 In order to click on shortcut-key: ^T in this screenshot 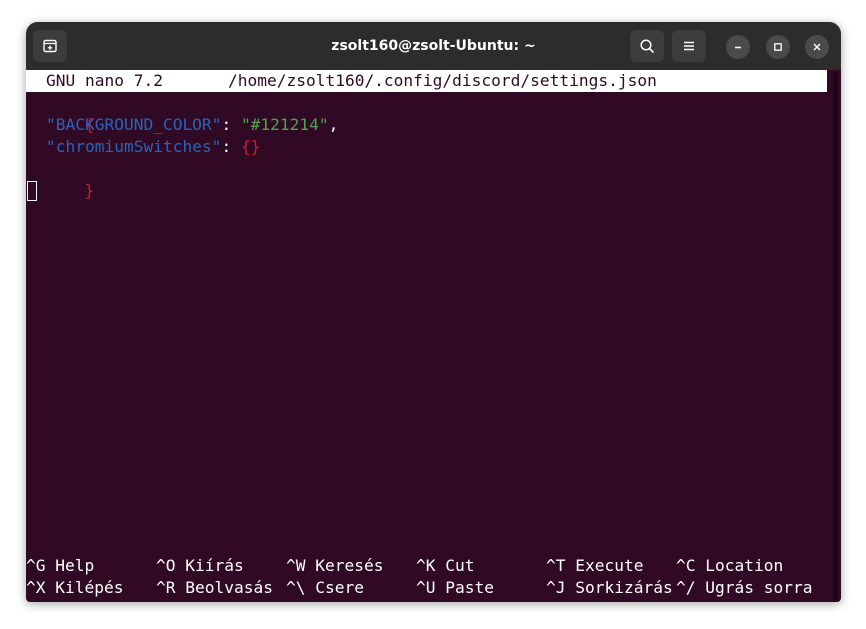, I will do `click(556, 565)`.